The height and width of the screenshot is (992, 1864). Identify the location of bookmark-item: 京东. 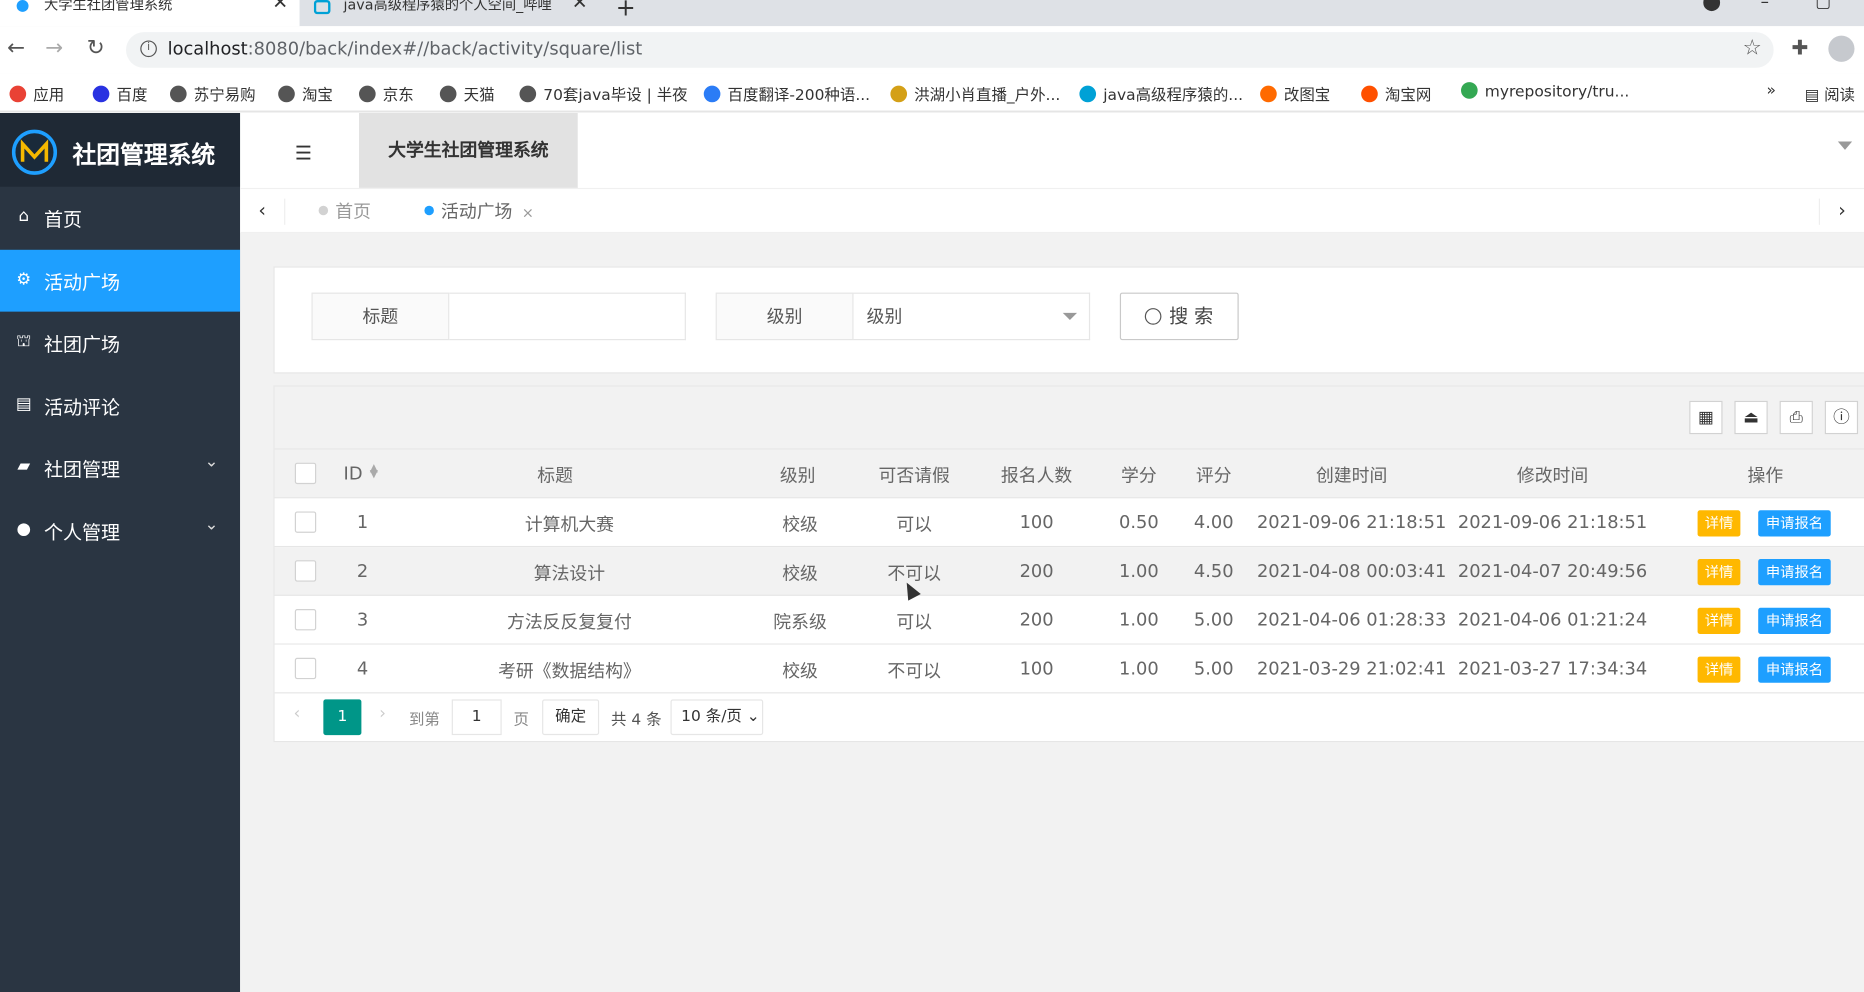
(386, 93).